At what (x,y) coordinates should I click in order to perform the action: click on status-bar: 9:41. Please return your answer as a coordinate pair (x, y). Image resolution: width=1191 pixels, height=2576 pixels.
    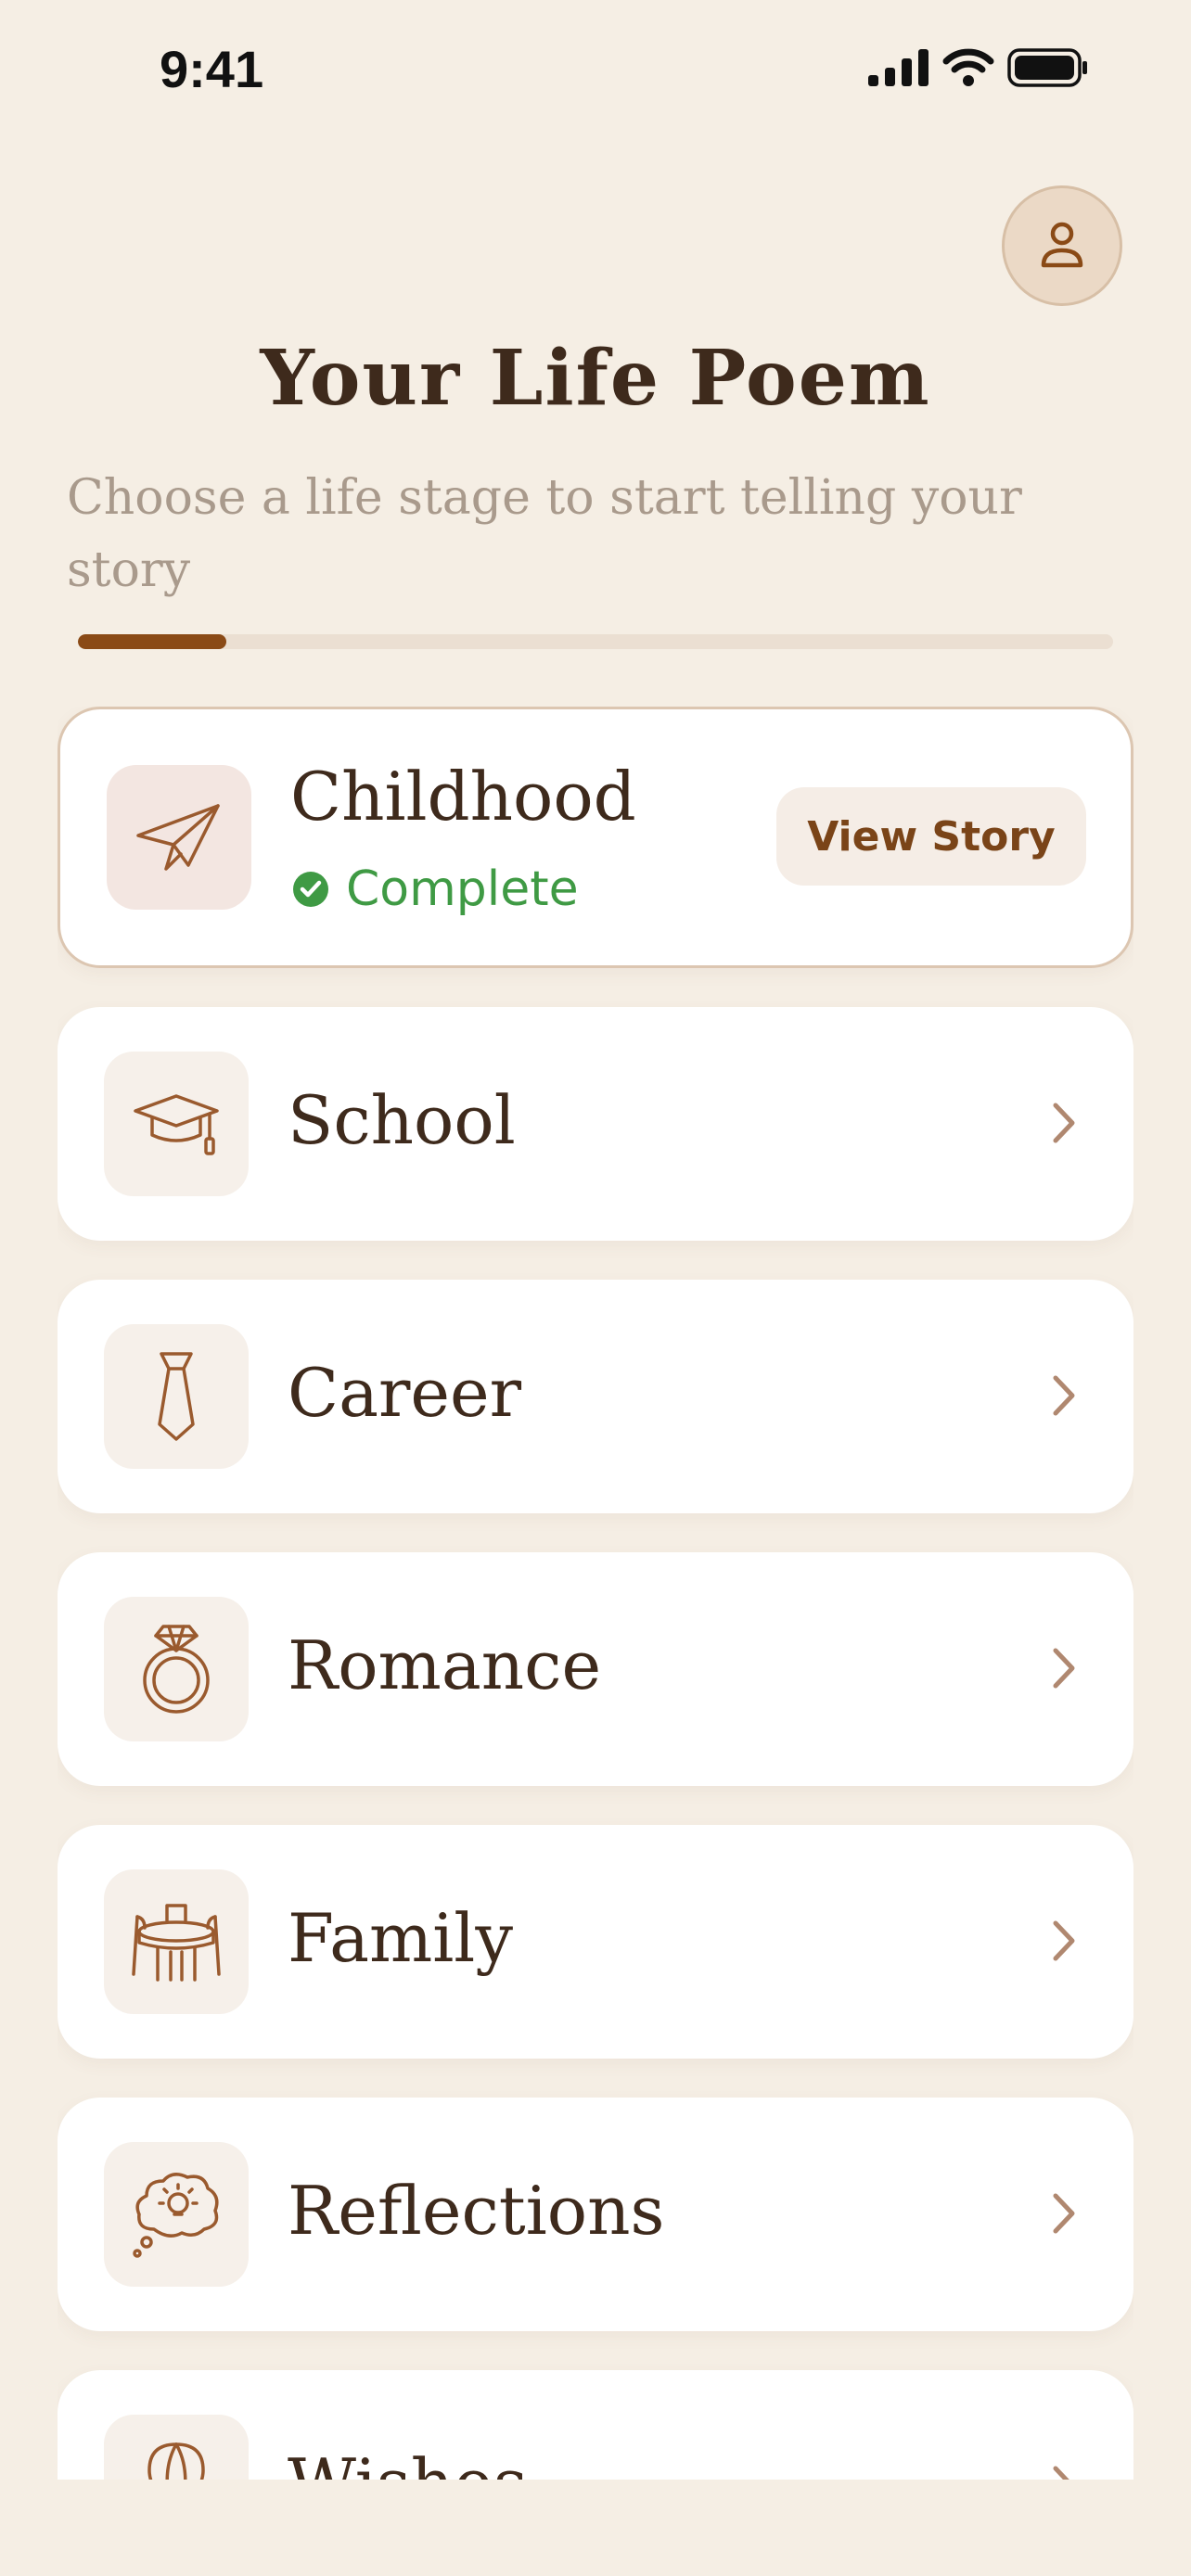
    Looking at the image, I should click on (595, 69).